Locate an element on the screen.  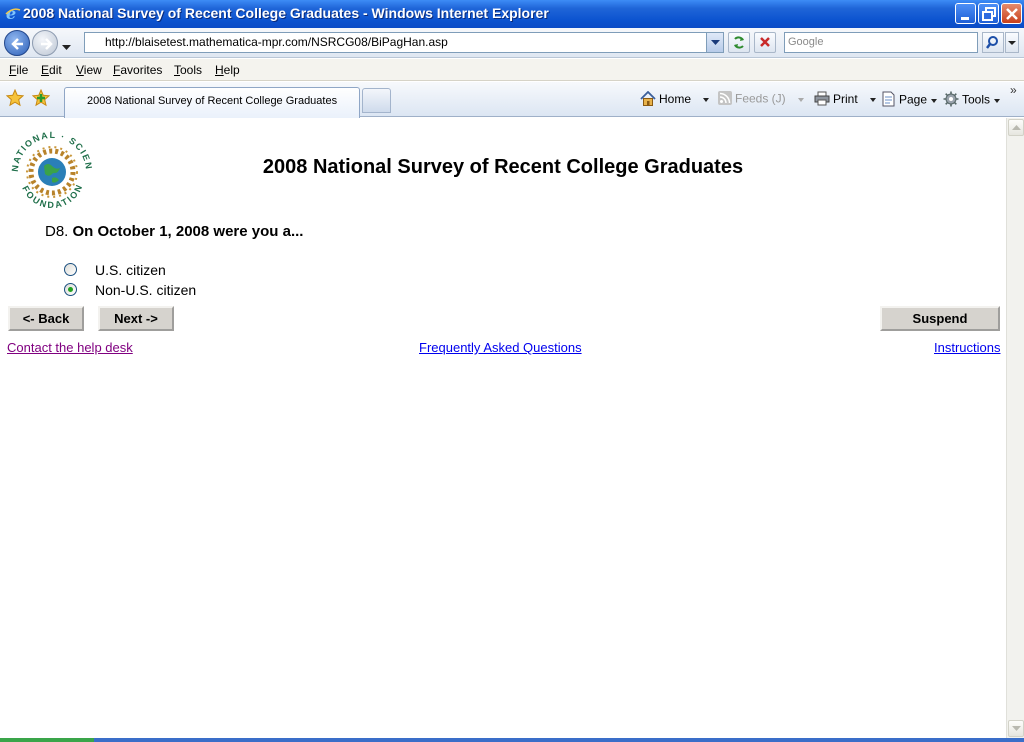
page-command: Page is located at coordinates (909, 100).